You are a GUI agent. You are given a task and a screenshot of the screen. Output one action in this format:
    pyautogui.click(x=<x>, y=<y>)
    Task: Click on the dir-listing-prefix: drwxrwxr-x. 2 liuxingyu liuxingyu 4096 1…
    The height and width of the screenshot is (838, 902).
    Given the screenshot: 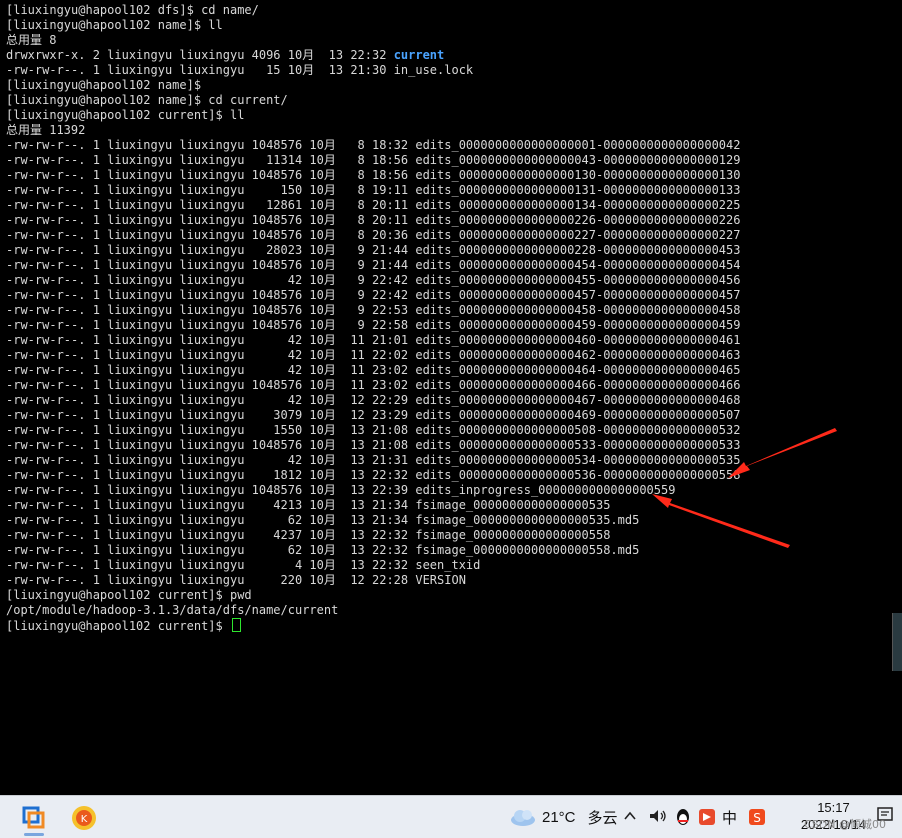 What is the action you would take?
    pyautogui.click(x=200, y=55)
    